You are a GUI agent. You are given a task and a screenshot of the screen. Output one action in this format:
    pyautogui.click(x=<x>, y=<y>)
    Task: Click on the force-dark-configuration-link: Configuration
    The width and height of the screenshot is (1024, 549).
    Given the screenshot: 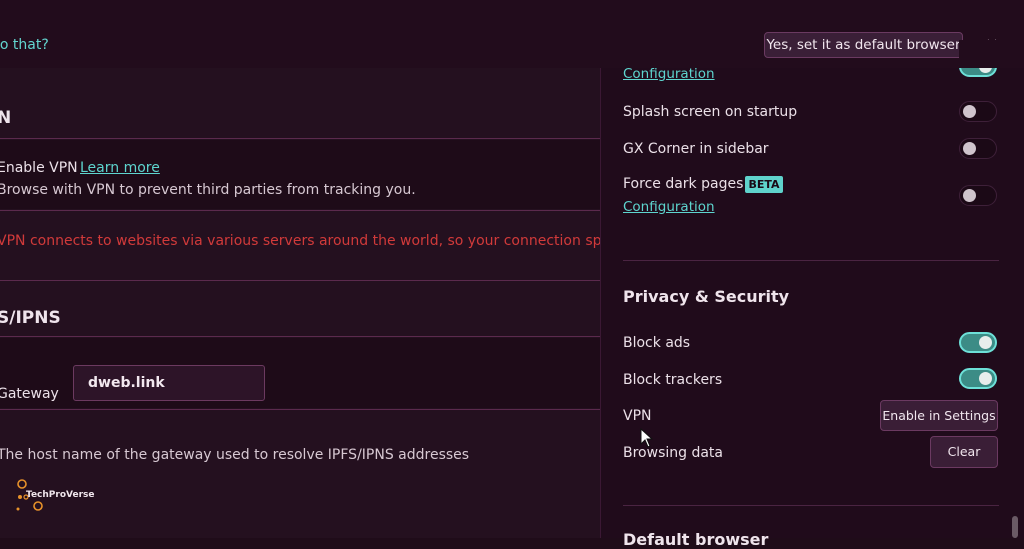 What is the action you would take?
    pyautogui.click(x=669, y=207)
    